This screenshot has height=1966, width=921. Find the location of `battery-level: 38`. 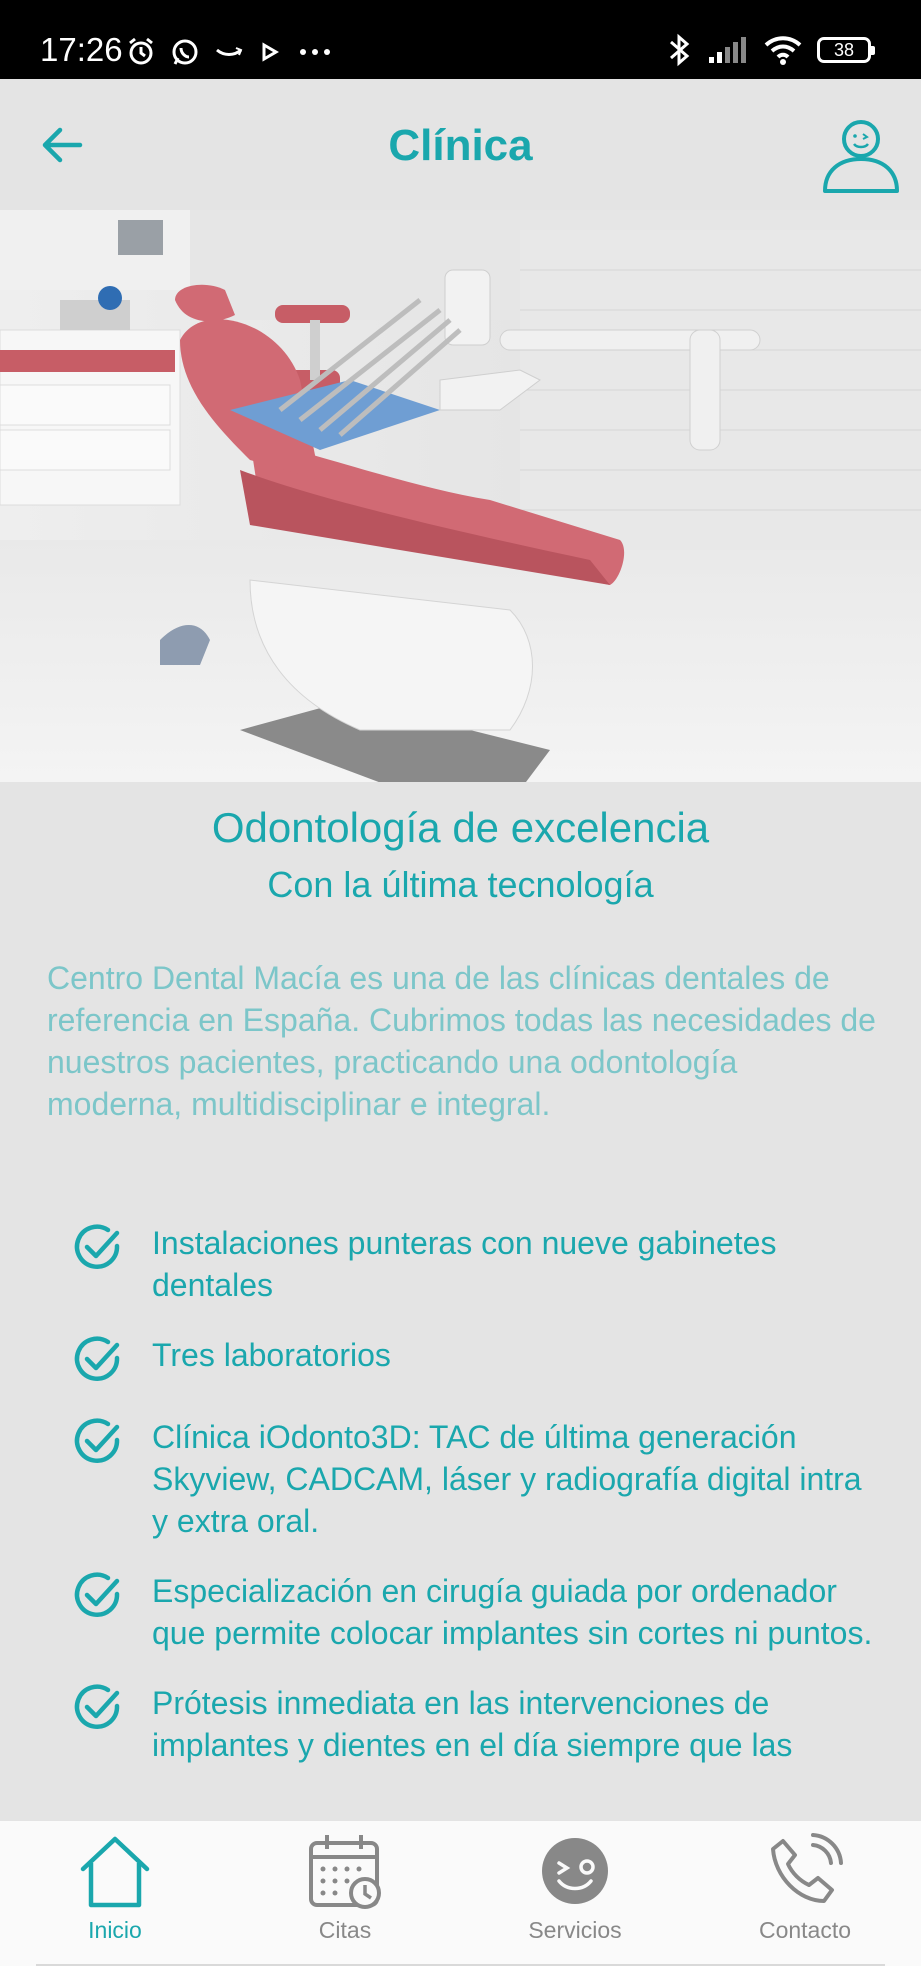

battery-level: 38 is located at coordinates (844, 49).